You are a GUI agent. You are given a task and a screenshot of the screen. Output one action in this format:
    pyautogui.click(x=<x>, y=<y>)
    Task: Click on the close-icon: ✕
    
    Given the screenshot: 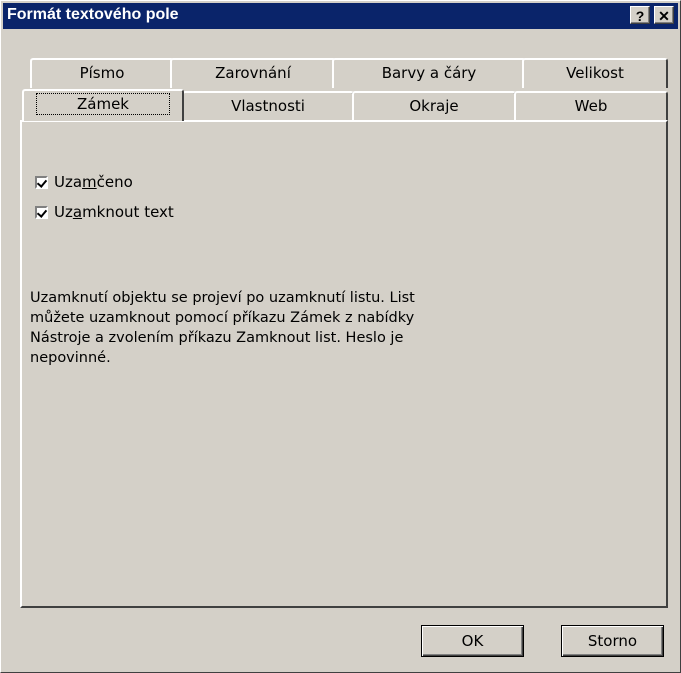 What is the action you would take?
    pyautogui.click(x=664, y=16)
    